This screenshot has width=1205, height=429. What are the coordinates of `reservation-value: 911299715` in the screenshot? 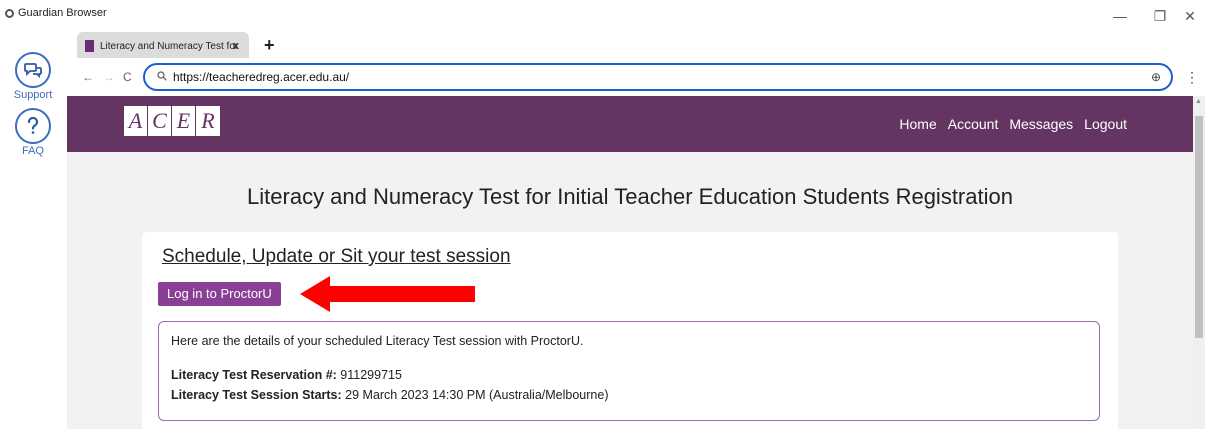 It's located at (371, 375).